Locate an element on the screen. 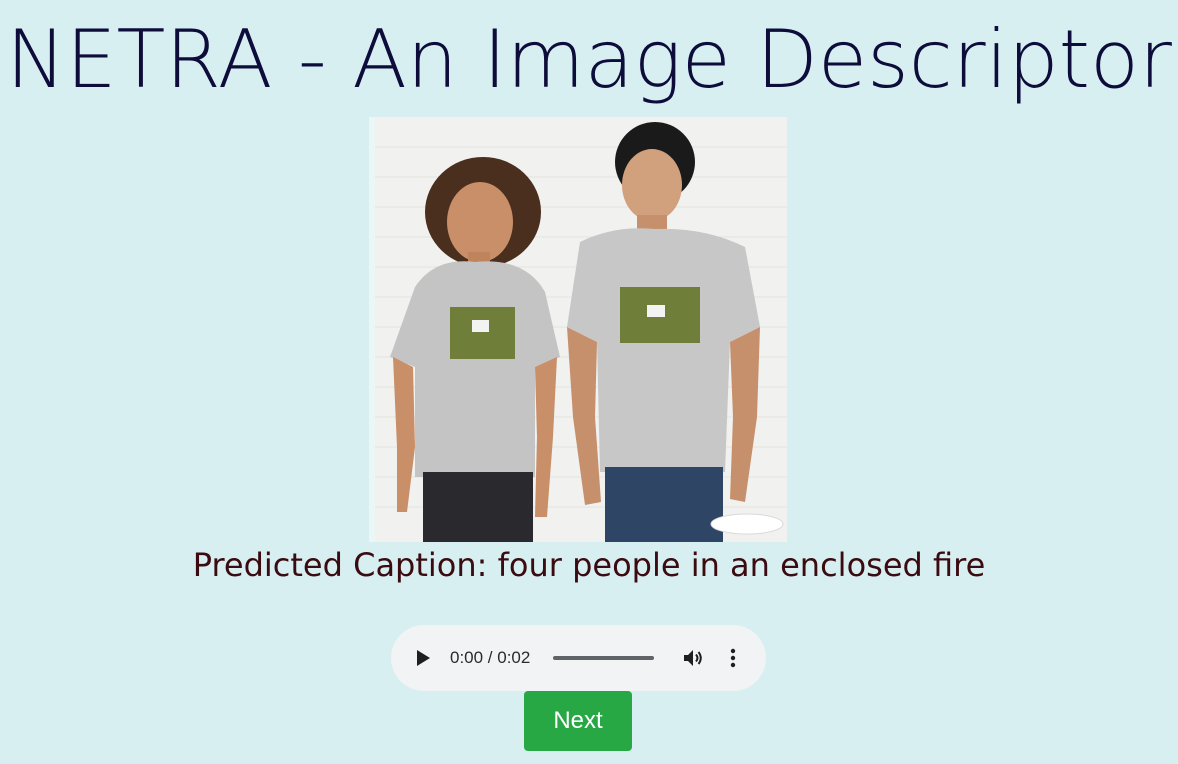 This screenshot has height=764, width=1178. audio-time: 0:00 / 0:02 is located at coordinates (490, 657).